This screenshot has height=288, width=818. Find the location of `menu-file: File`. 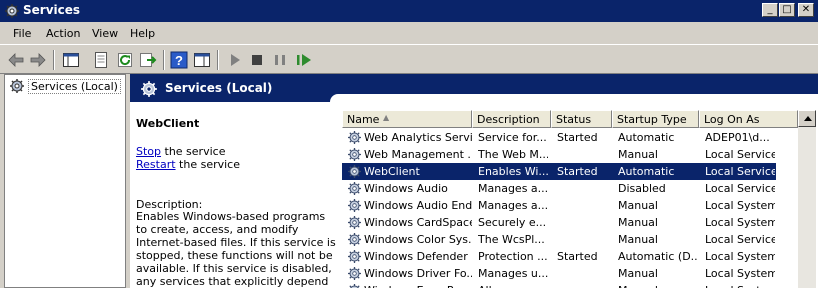

menu-file: File is located at coordinates (22, 33).